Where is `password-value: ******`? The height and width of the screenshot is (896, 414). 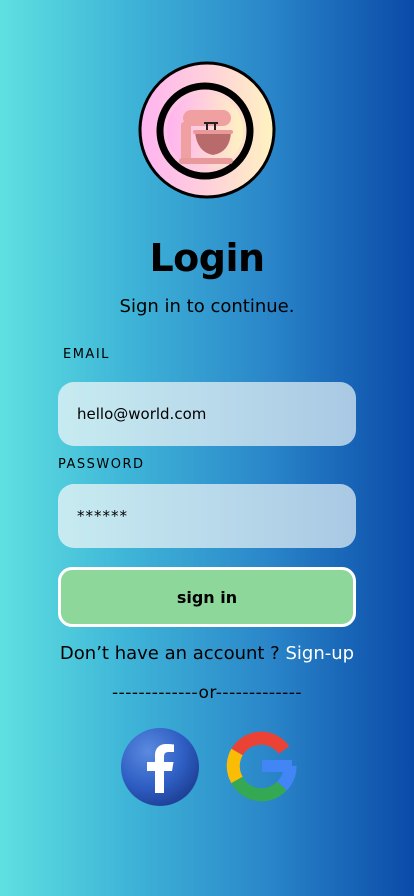 password-value: ****** is located at coordinates (102, 516).